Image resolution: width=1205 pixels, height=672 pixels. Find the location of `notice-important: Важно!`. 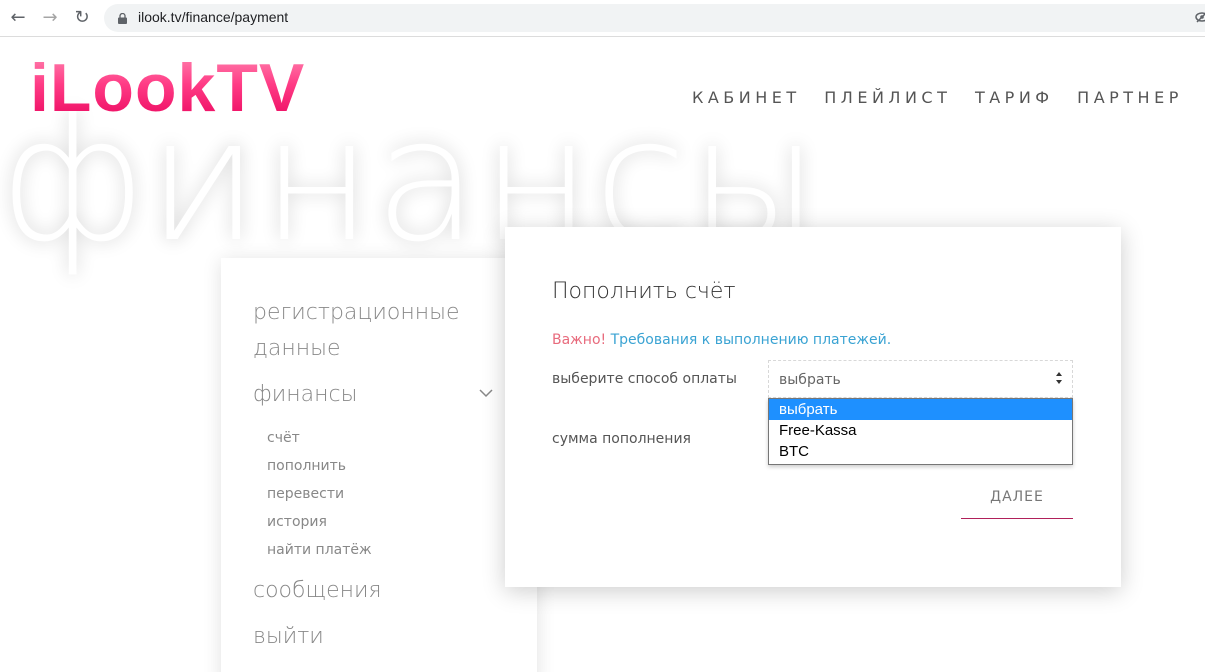

notice-important: Важно! is located at coordinates (579, 340).